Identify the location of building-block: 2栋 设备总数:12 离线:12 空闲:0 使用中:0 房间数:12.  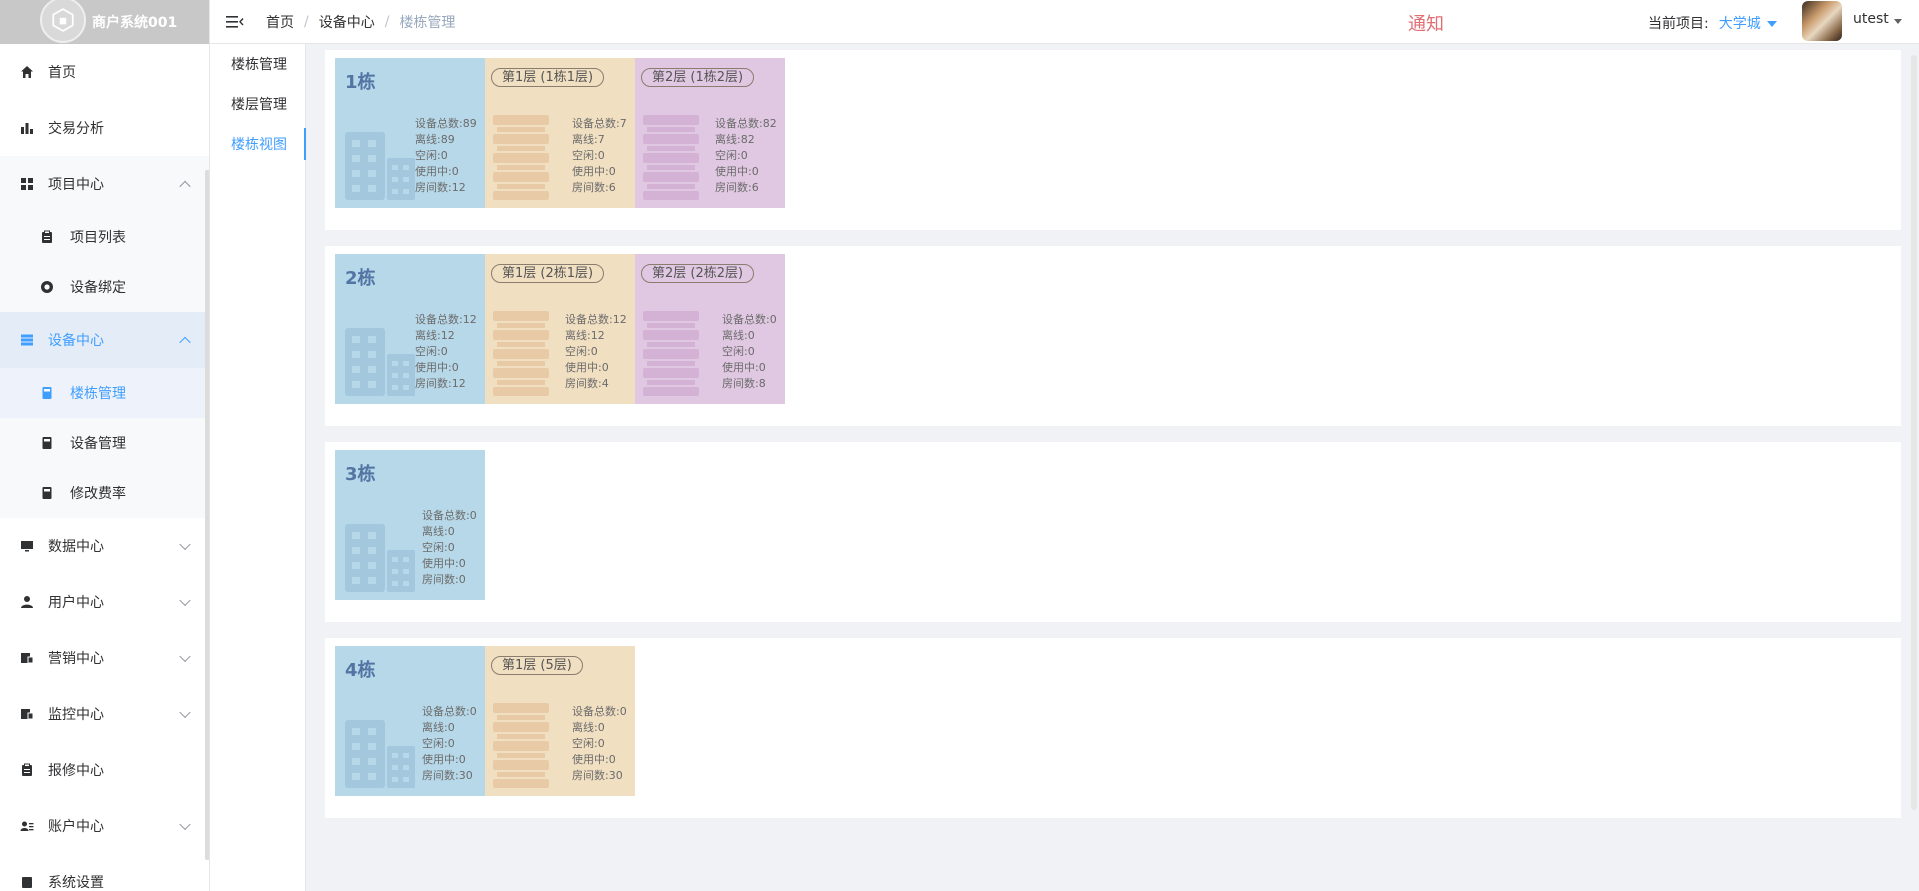
(410, 329).